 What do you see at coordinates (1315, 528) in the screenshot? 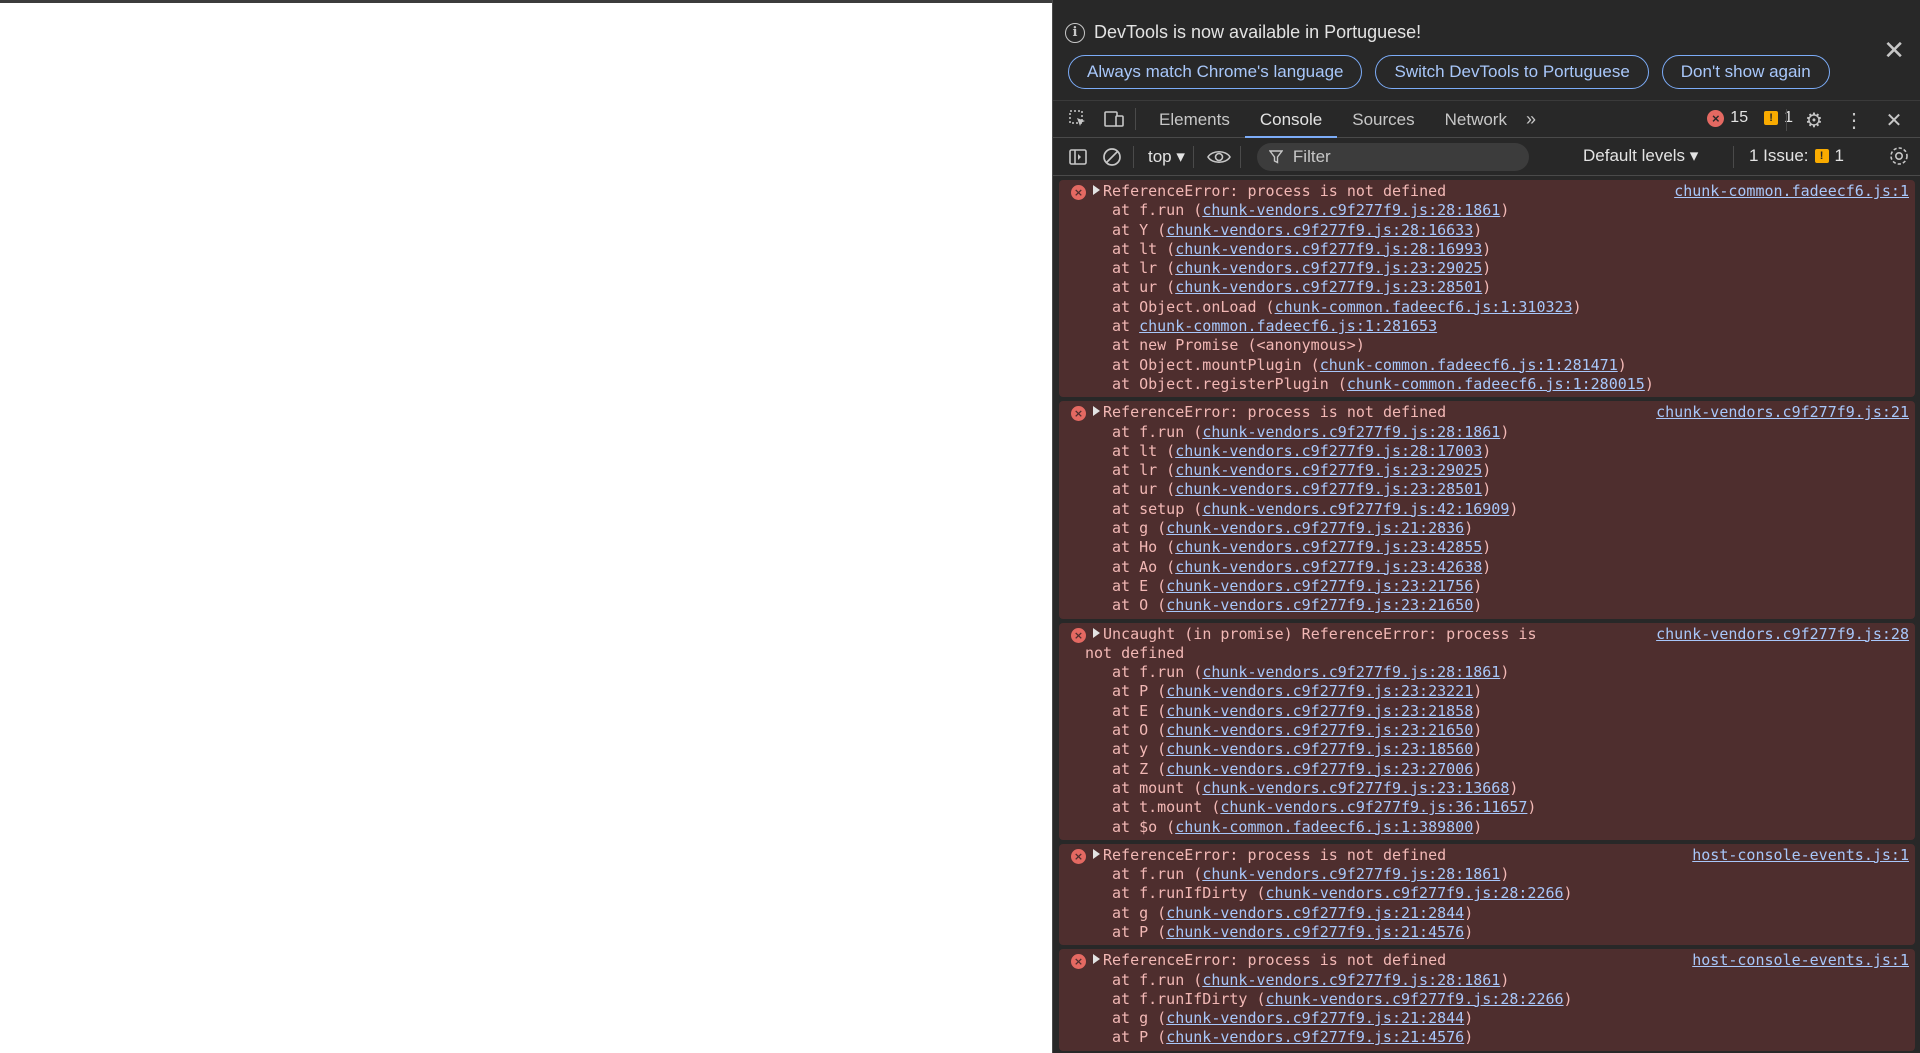
I see `stack-frame-link: chunk-vendors.c9f277f9.js:21:2836` at bounding box center [1315, 528].